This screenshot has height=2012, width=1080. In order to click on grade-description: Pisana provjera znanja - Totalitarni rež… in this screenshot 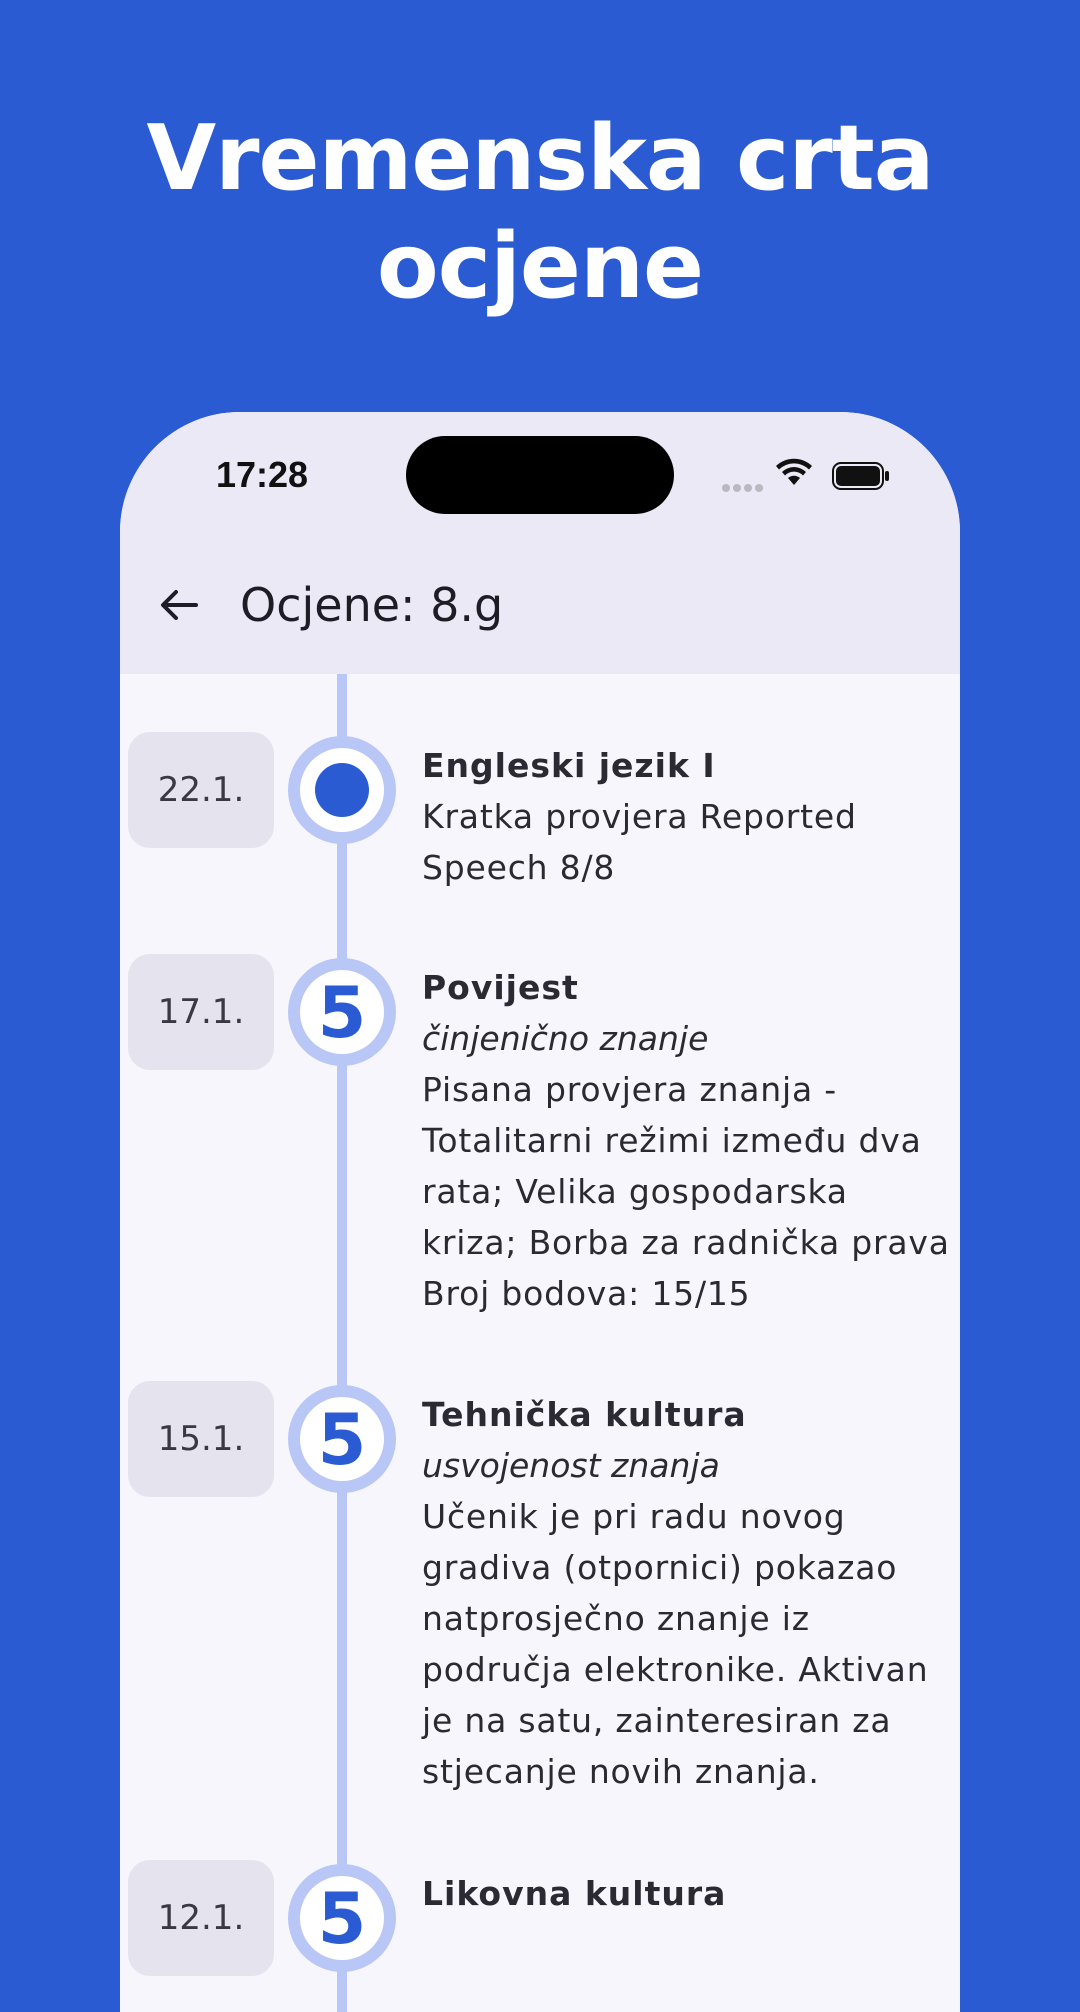, I will do `click(686, 1191)`.